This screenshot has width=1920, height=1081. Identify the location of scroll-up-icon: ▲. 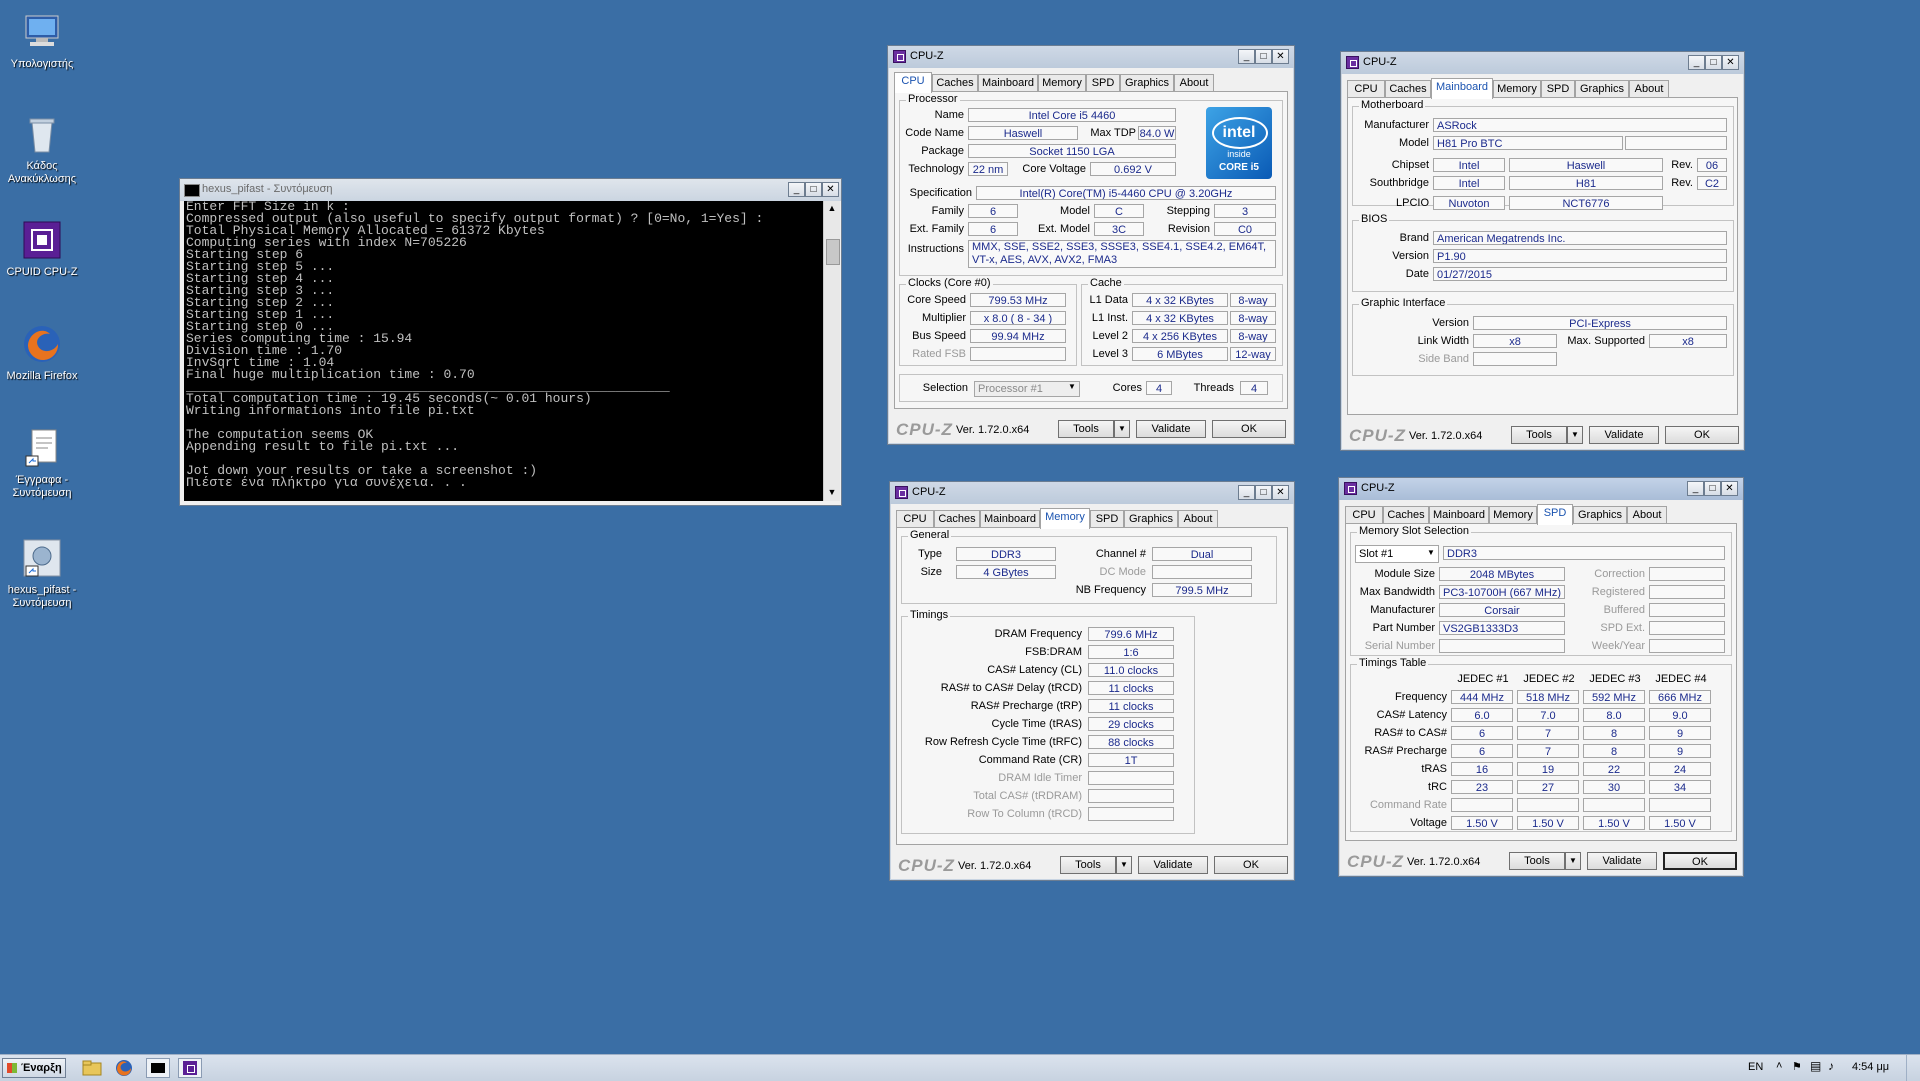
(832, 209).